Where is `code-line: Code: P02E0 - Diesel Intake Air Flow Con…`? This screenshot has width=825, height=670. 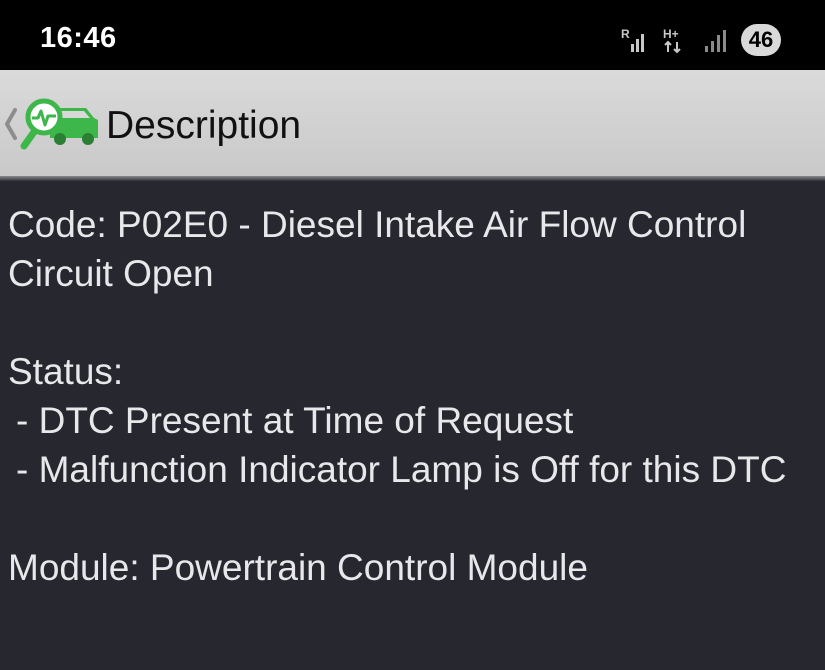 code-line: Code: P02E0 - Diesel Intake Air Flow Con… is located at coordinates (377, 249).